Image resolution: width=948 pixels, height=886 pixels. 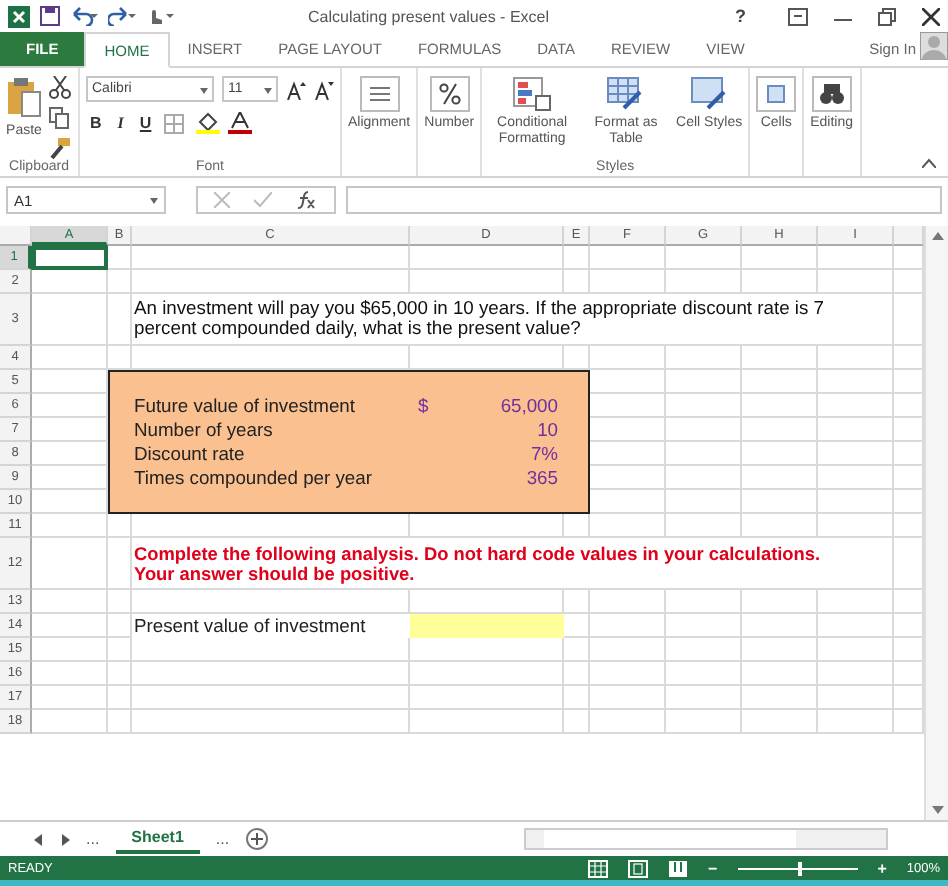 I want to click on add-sheet-icon, so click(x=256, y=839).